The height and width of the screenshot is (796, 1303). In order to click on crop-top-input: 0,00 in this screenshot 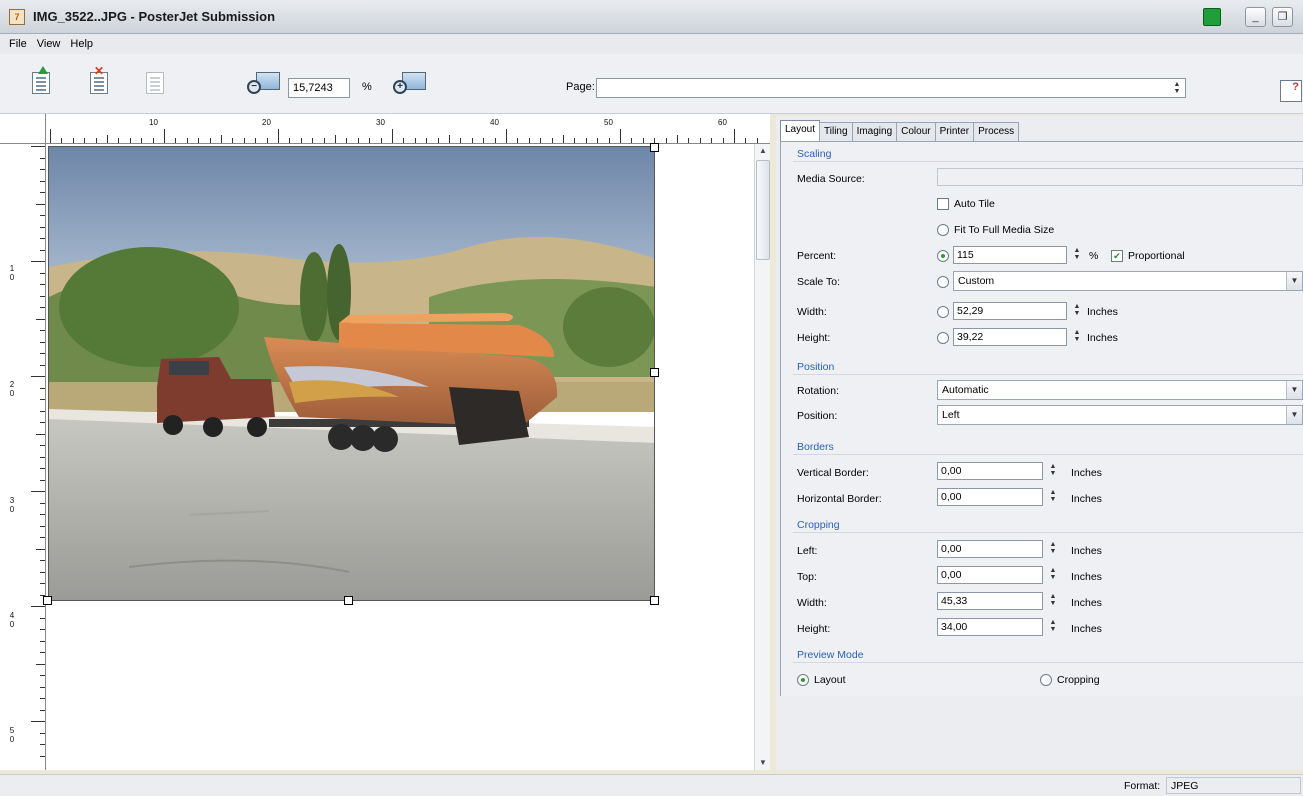, I will do `click(990, 575)`.